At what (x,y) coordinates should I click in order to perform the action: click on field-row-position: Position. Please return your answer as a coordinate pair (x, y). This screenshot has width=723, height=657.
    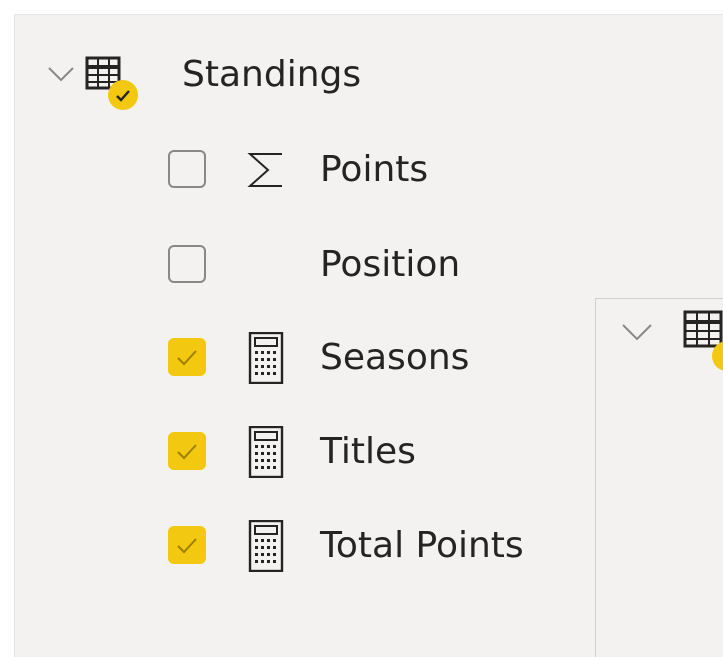
    Looking at the image, I should click on (378, 265).